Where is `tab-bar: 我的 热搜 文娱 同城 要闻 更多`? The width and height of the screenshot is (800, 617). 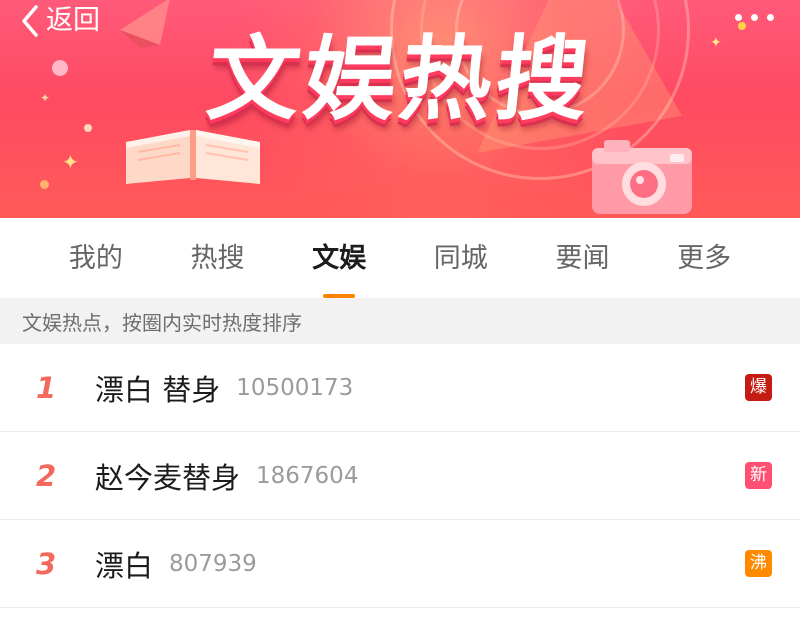 tab-bar: 我的 热搜 文娱 同城 要闻 更多 is located at coordinates (400, 258).